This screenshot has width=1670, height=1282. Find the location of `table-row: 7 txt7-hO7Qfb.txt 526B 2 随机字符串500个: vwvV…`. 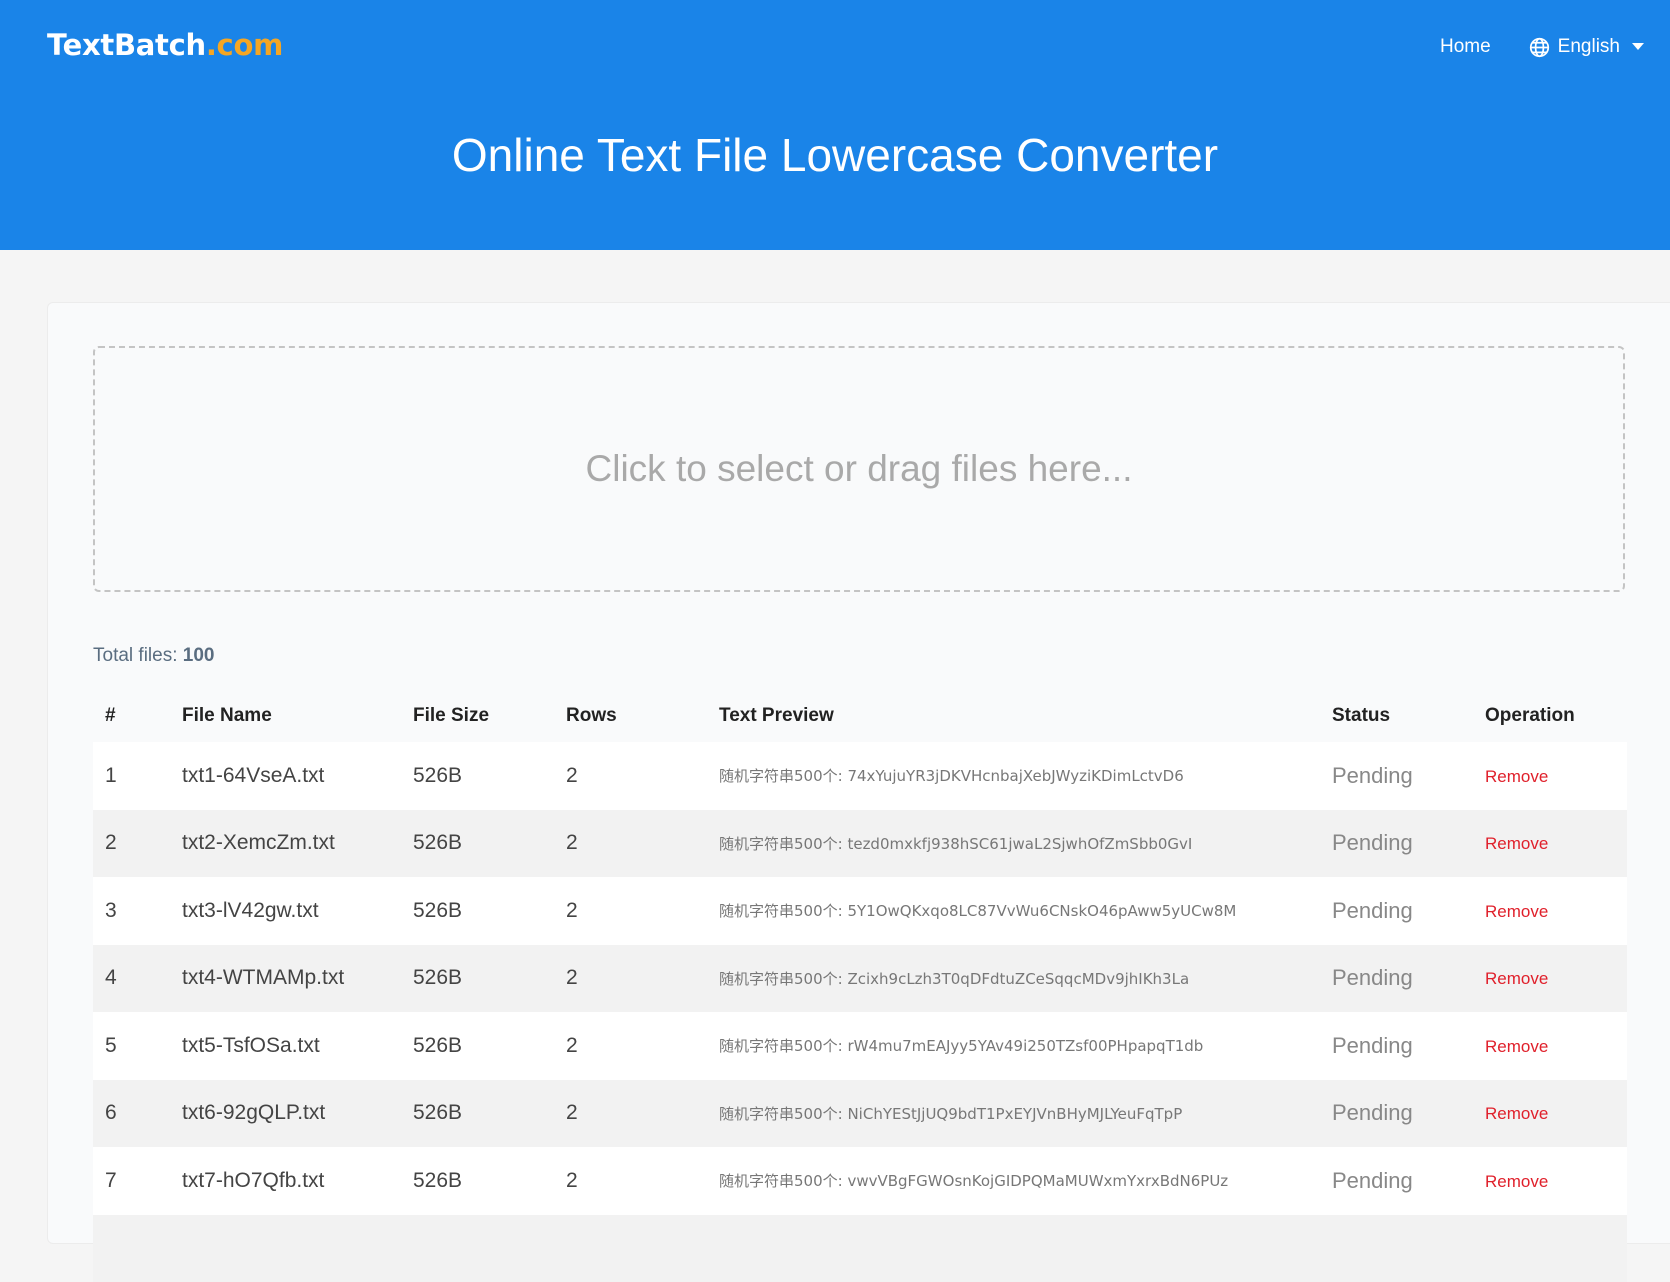

table-row: 7 txt7-hO7Qfb.txt 526B 2 随机字符串500个: vwvV… is located at coordinates (860, 1181).